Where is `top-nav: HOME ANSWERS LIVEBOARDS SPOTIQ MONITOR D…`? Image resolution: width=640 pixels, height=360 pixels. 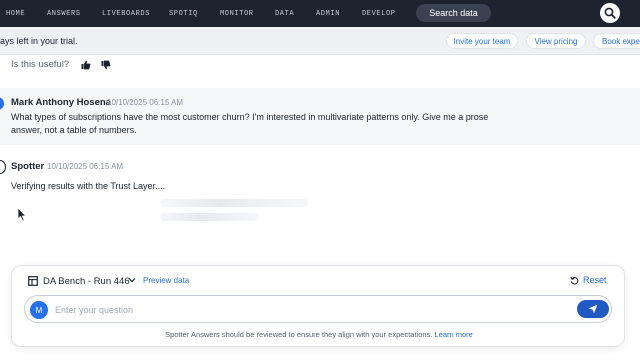
top-nav: HOME ANSWERS LIVEBOARDS SPOTIQ MONITOR D… is located at coordinates (320, 13).